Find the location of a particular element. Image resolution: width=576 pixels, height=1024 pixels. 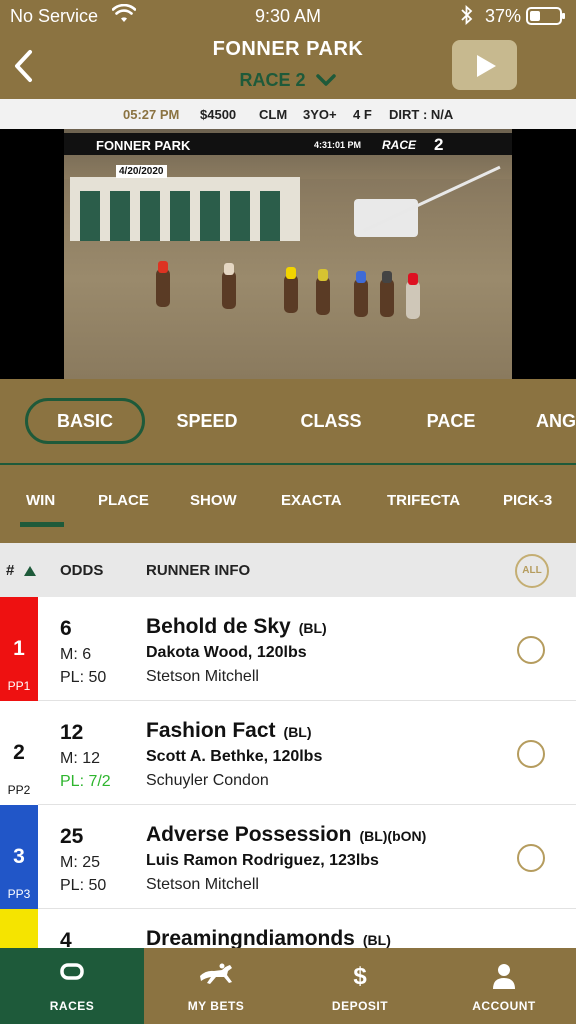

horse-name: Behold de Sky (BL) is located at coordinates (236, 627).